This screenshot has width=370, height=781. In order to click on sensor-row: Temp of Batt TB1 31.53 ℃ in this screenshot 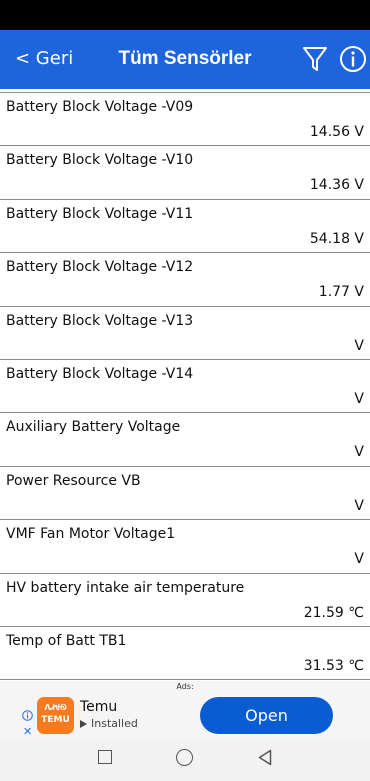, I will do `click(185, 654)`.